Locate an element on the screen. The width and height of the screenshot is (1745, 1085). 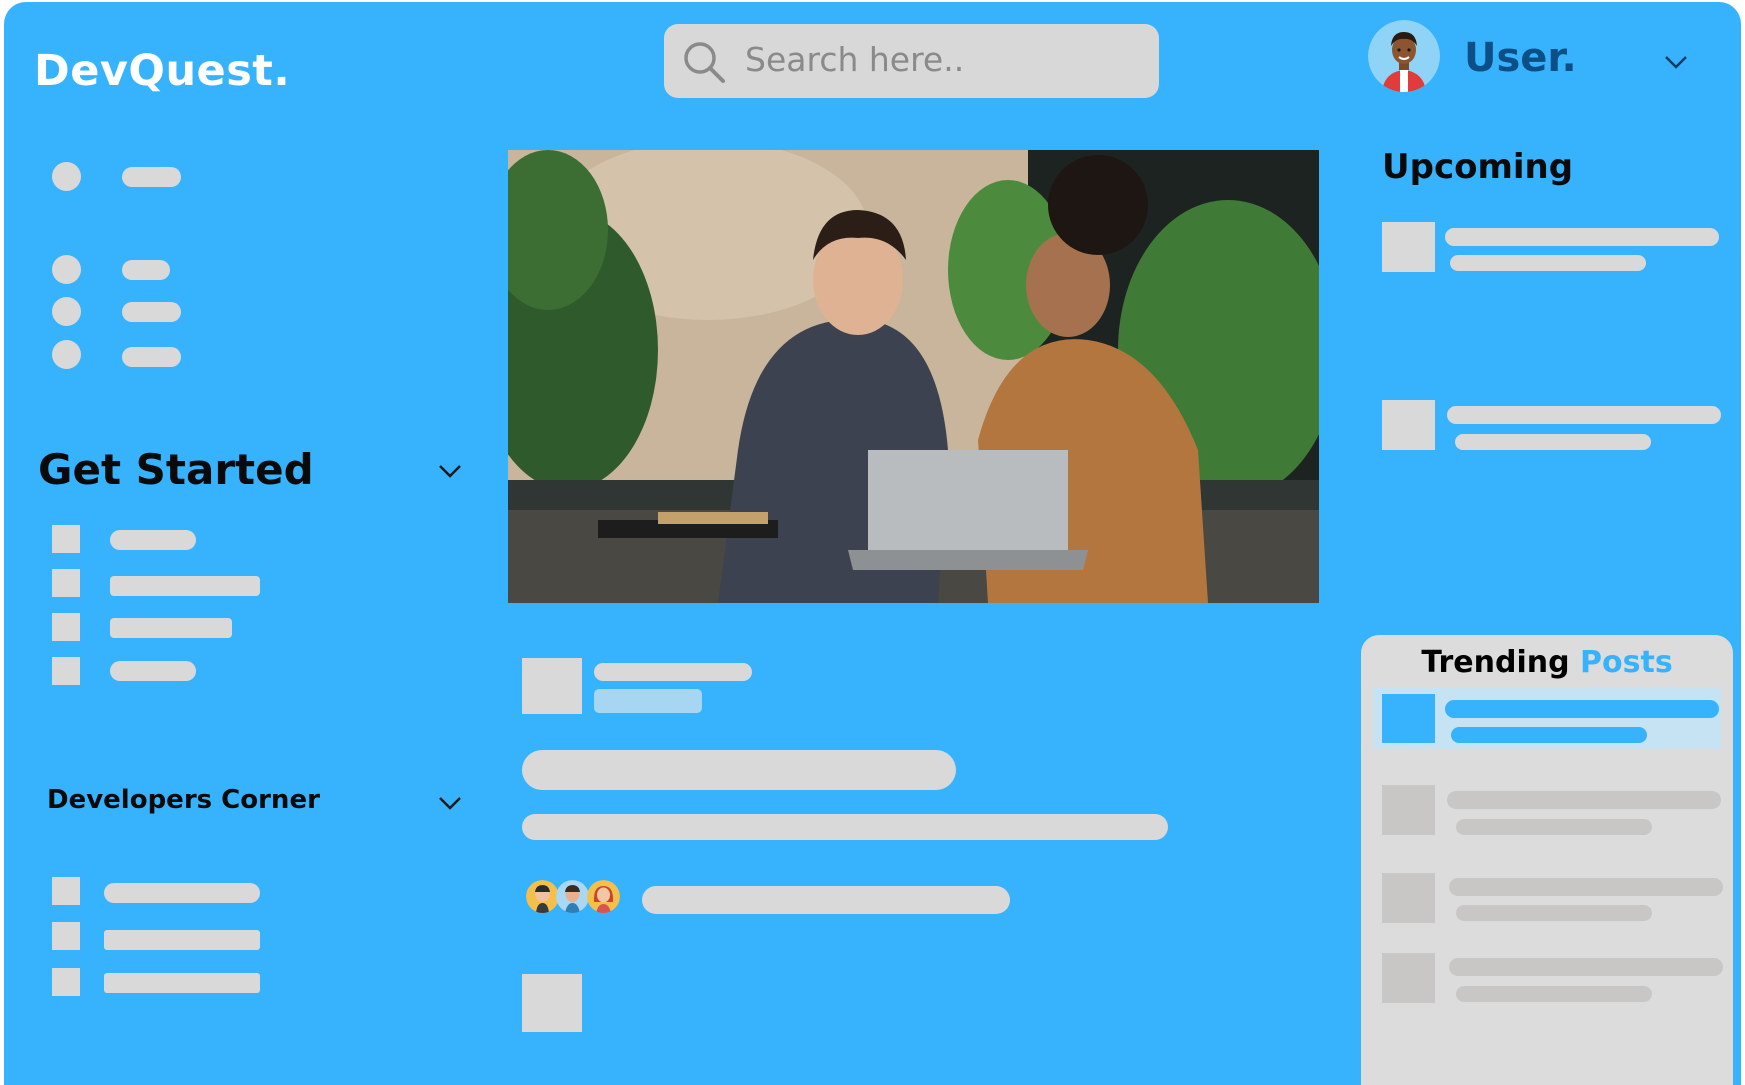
search-icon is located at coordinates (704, 62).